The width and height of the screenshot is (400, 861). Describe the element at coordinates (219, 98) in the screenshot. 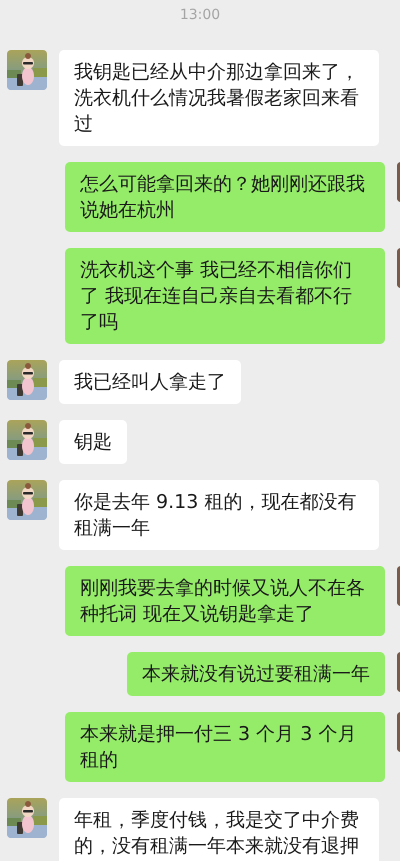

I see `message-bubble: 我钥匙已经从中介那边拿回来了，洗衣机什么情况我暑假老家回来看过` at that location.